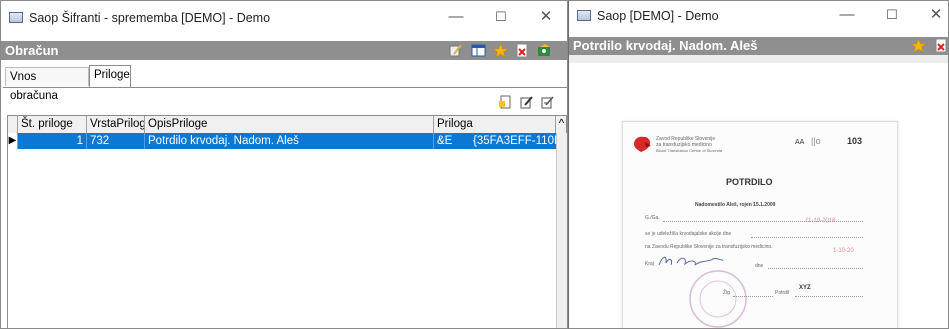  What do you see at coordinates (718, 299) in the screenshot?
I see `stamp-seal` at bounding box center [718, 299].